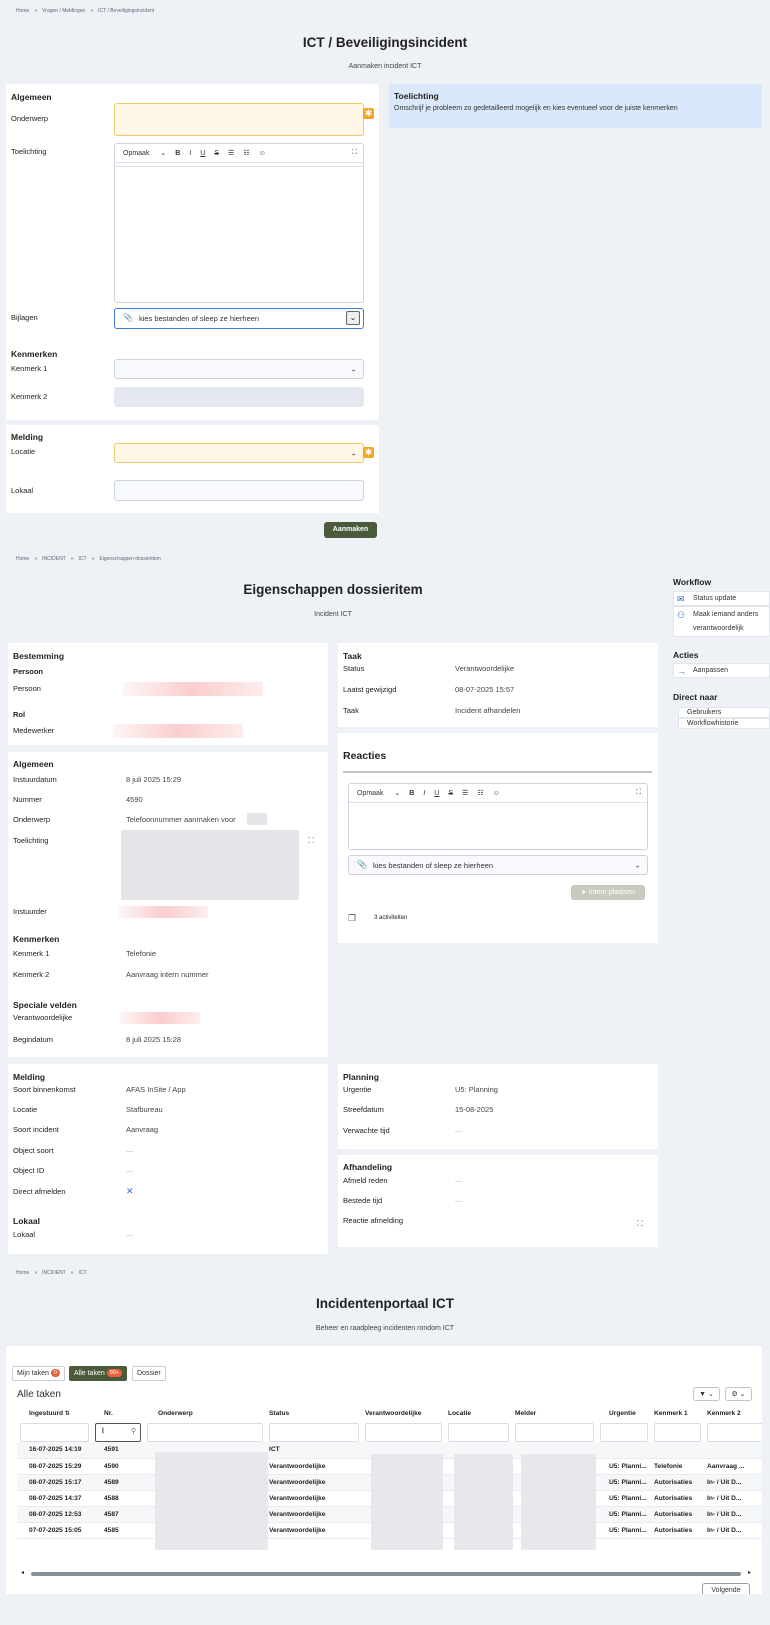 The width and height of the screenshot is (770, 1625). I want to click on settings-button: ⚙ ⌄, so click(738, 1394).